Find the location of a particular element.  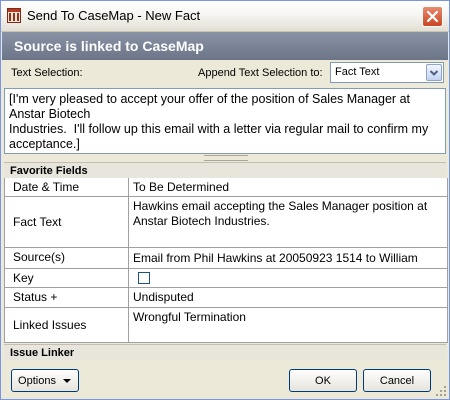

field-row-date-time: Date & Time To Be Determined is located at coordinates (226, 187).